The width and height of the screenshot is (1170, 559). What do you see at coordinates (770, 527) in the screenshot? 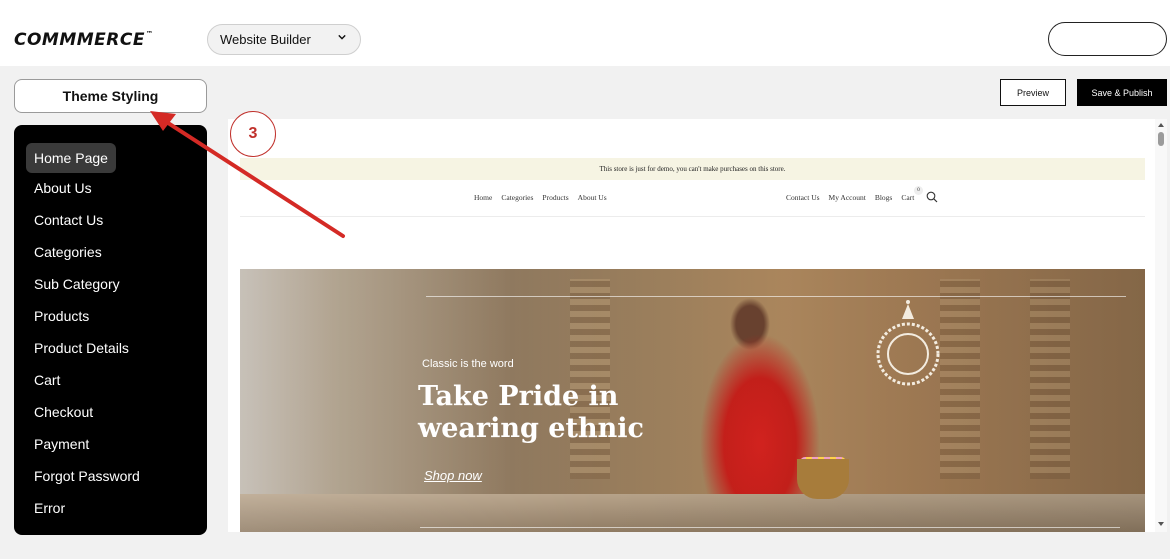
I see `hero-divider-bottom` at bounding box center [770, 527].